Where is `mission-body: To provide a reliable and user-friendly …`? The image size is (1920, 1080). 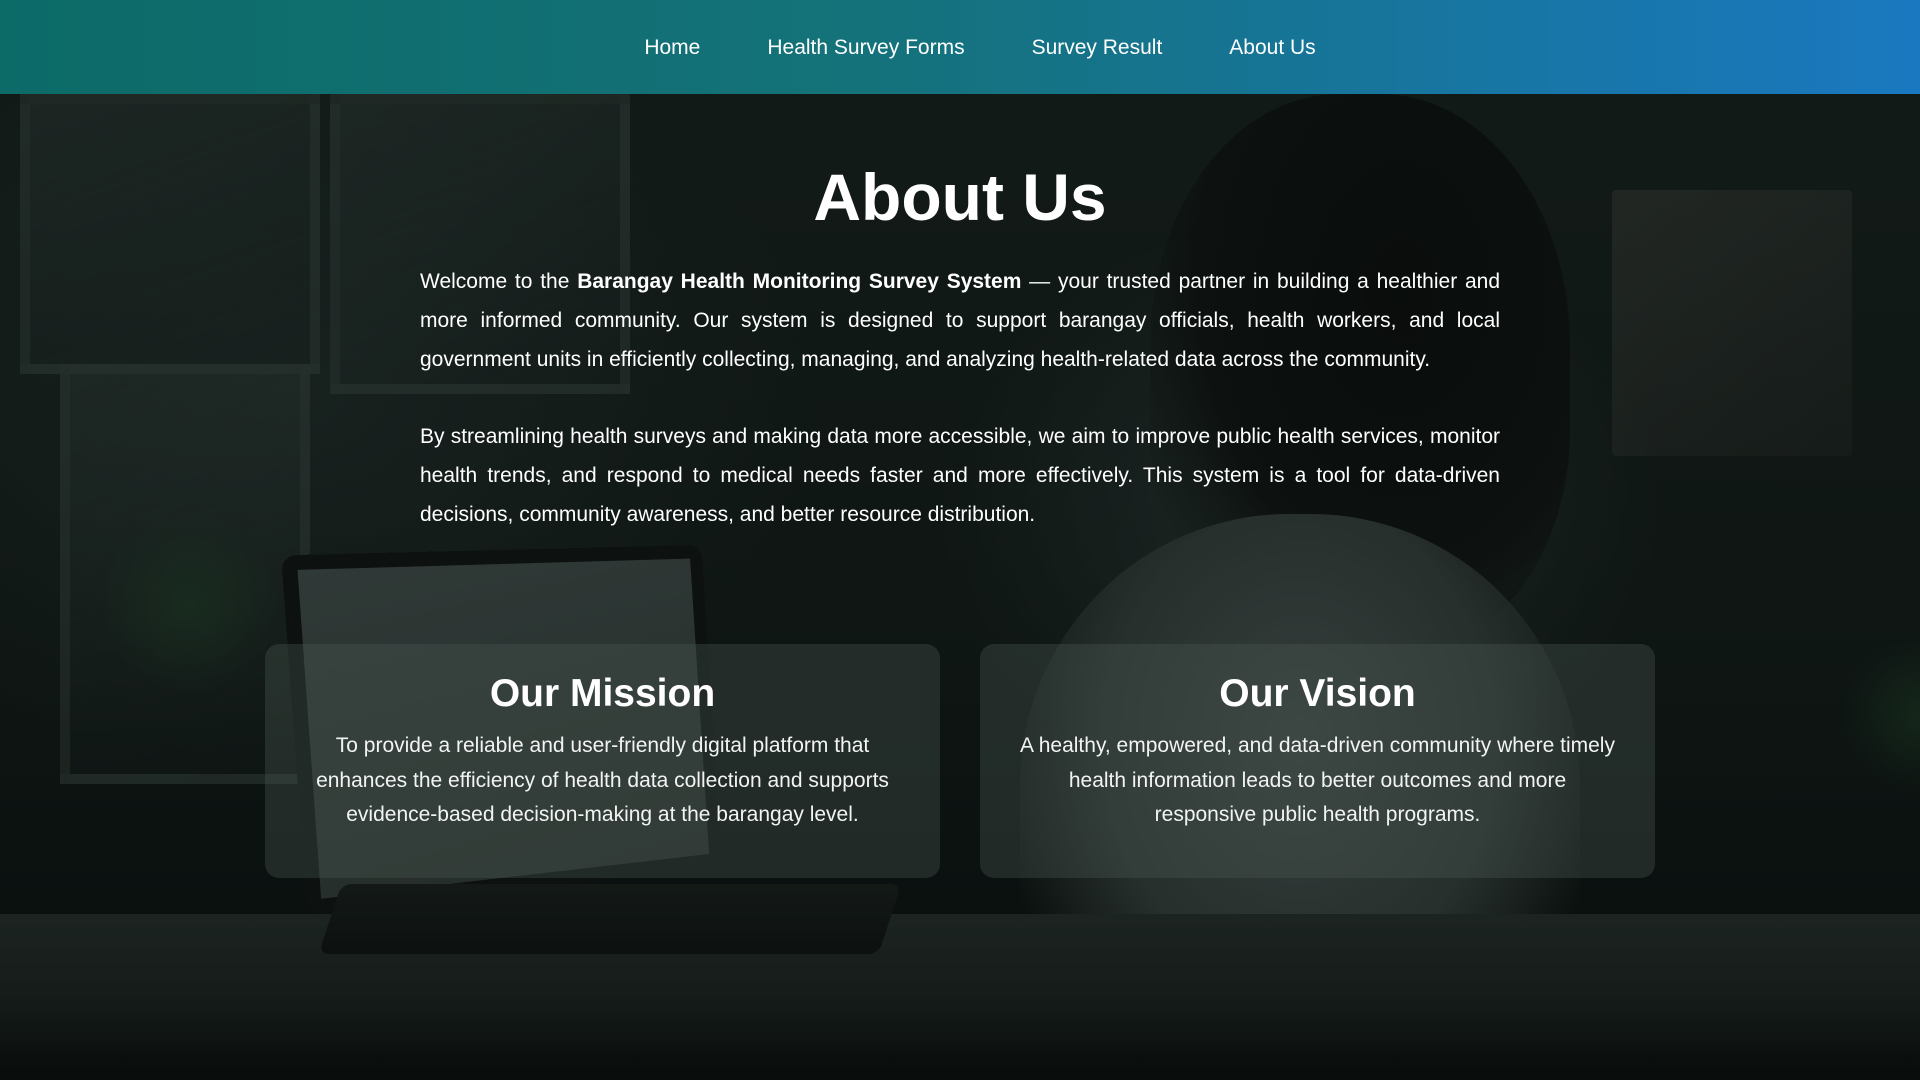
mission-body: To provide a reliable and user-friendly … is located at coordinates (602, 780).